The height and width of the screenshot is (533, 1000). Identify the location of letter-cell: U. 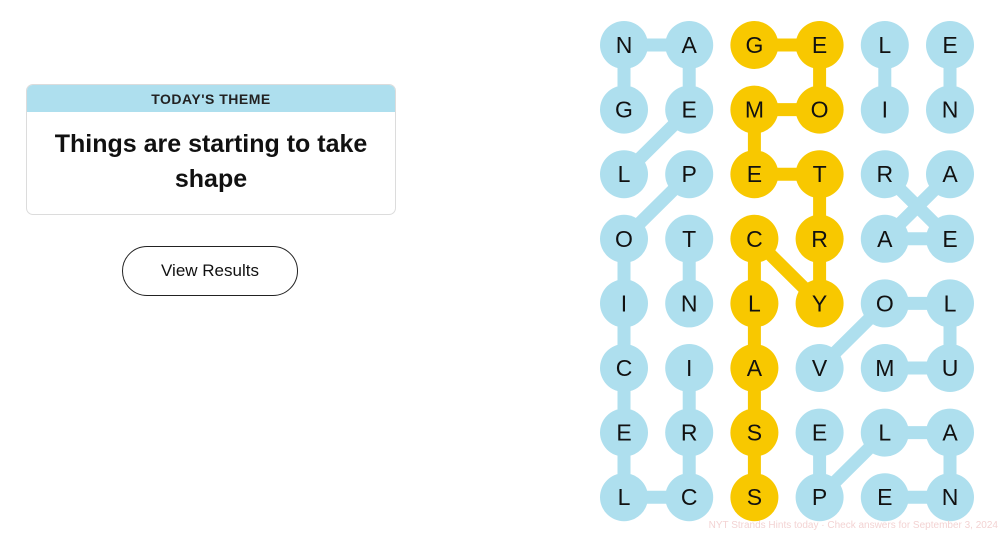
(950, 368).